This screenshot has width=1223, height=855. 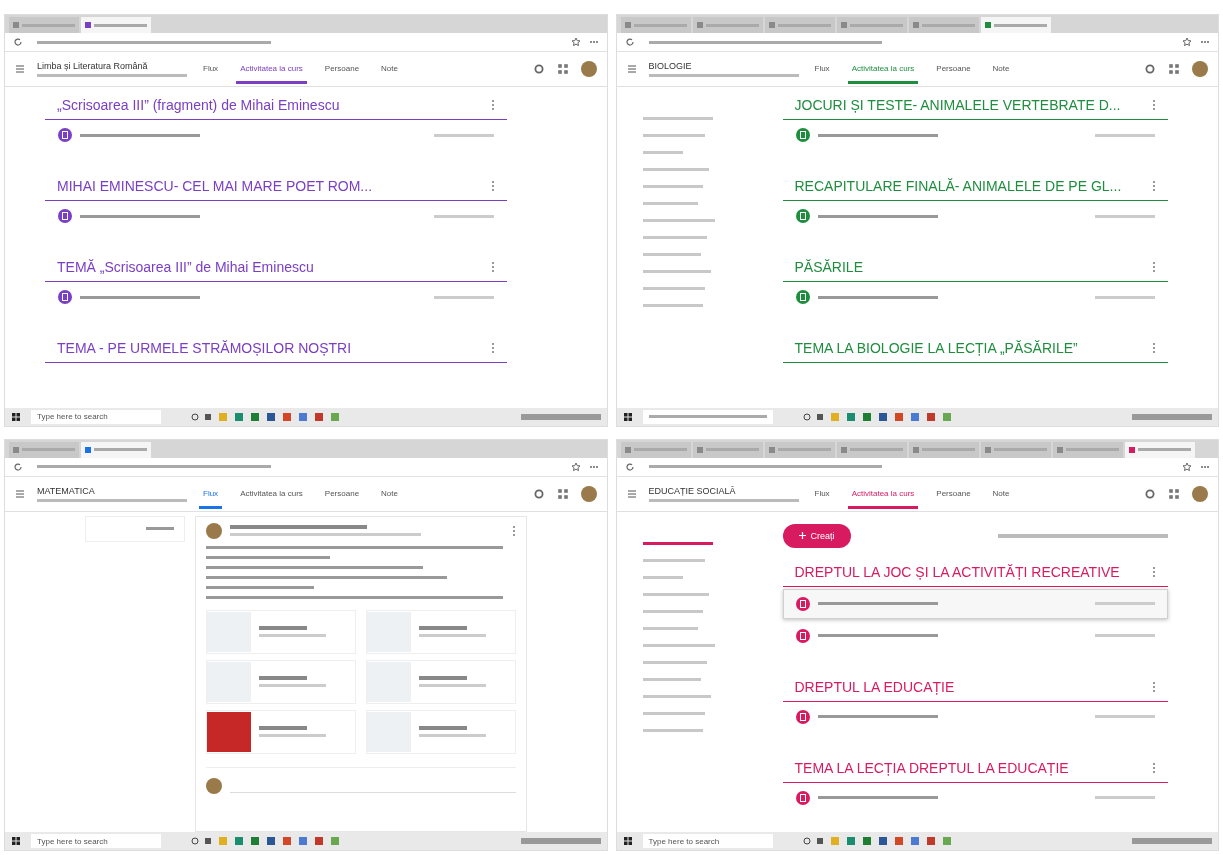 I want to click on topic-title: TEMA LA BIOLOGIE LA LECȚIA „PĂSĂRILE”, so click(x=936, y=348).